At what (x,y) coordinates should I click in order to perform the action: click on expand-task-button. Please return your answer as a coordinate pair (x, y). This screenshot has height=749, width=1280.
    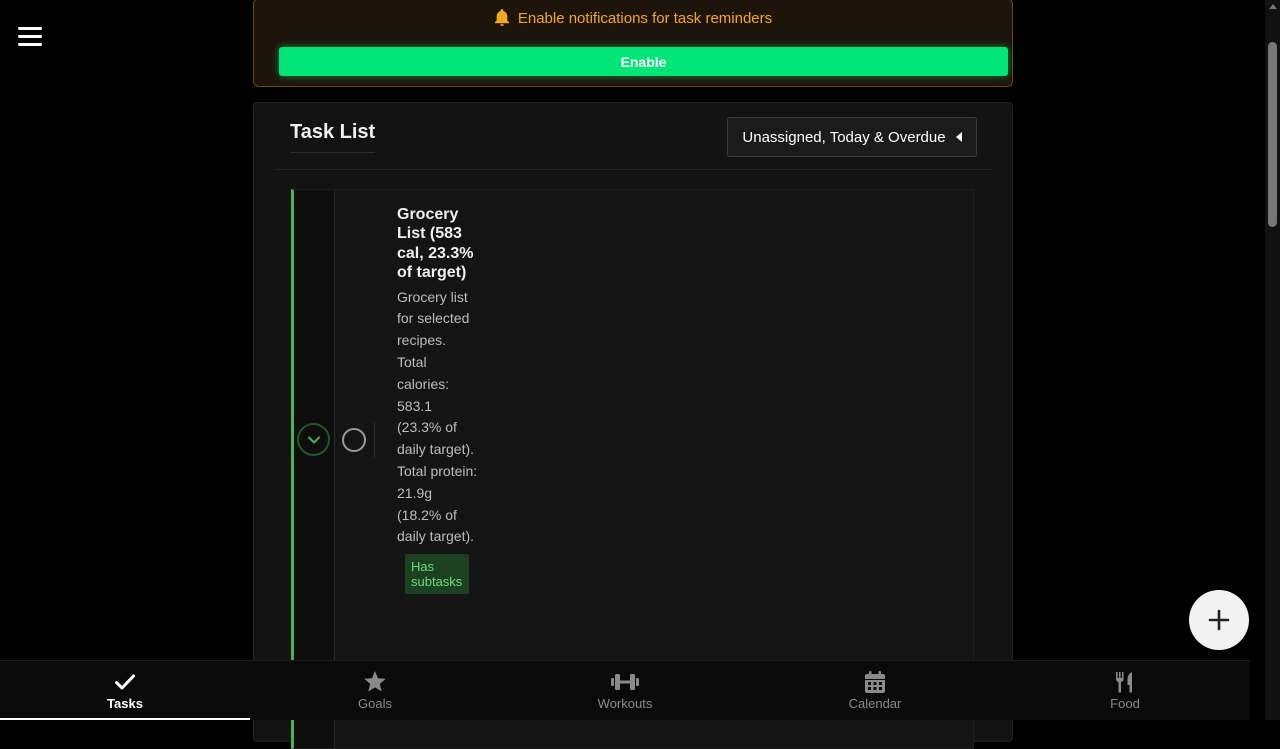
    Looking at the image, I should click on (313, 439).